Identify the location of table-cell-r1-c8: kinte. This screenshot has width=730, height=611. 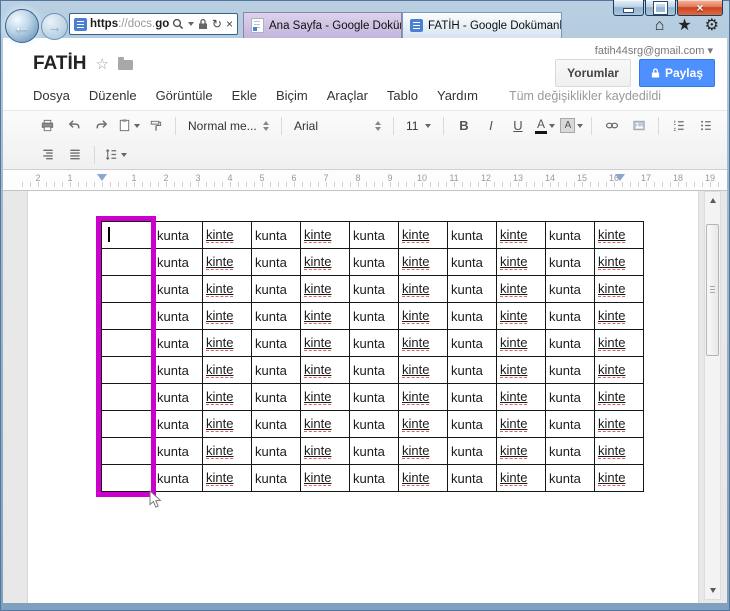
(521, 262).